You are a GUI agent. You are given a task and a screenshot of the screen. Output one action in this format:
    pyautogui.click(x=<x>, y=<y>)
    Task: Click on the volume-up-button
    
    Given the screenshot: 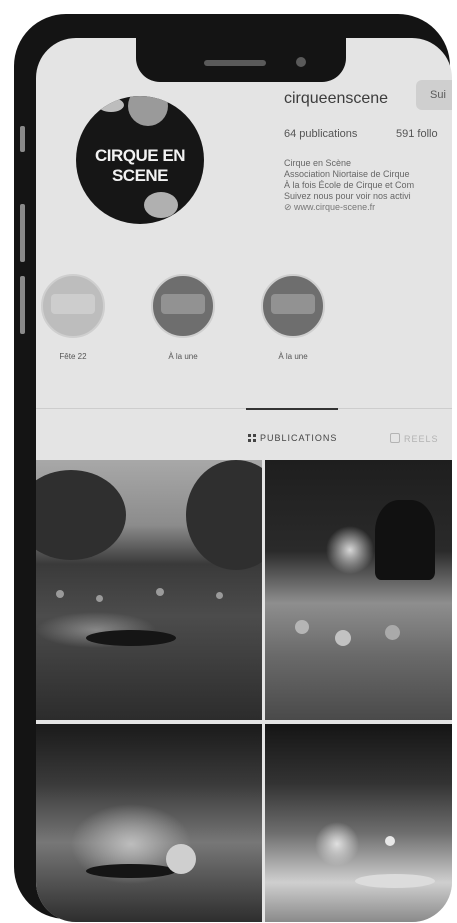 What is the action you would take?
    pyautogui.click(x=22, y=233)
    